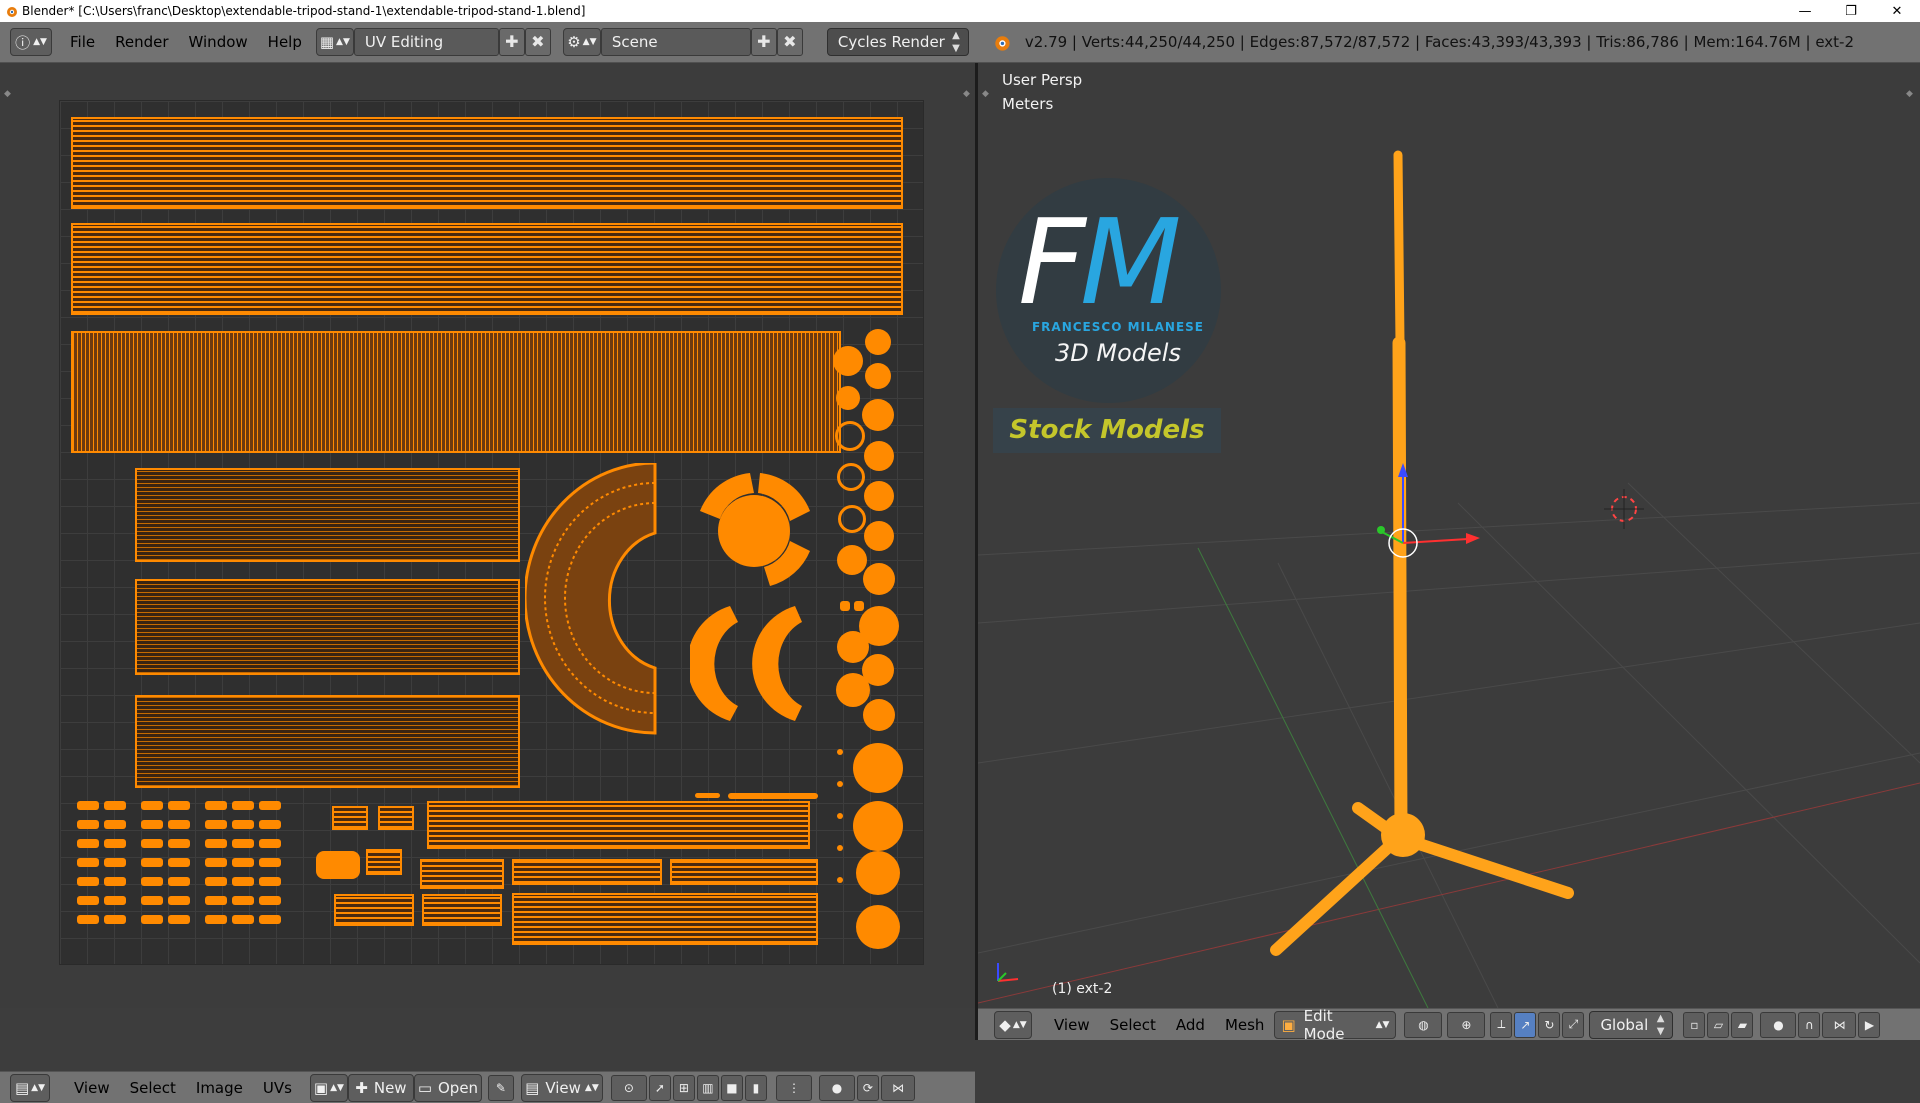  I want to click on menu-window: Window, so click(218, 42).